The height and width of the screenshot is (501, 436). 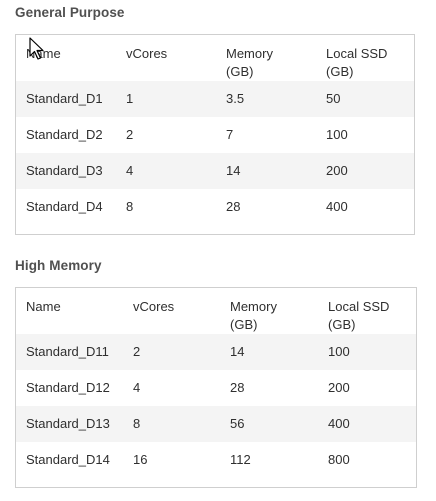 I want to click on cell-memory: 7, so click(x=230, y=134).